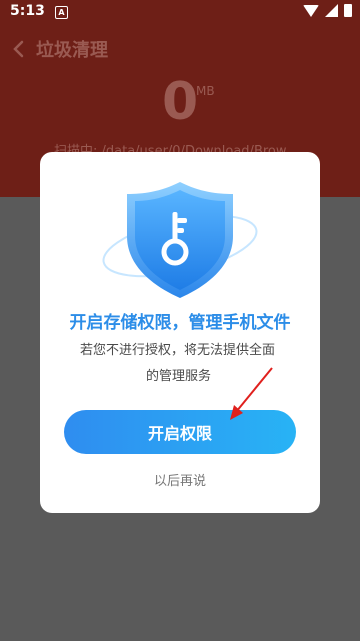  What do you see at coordinates (331, 10) in the screenshot?
I see `signal-icon` at bounding box center [331, 10].